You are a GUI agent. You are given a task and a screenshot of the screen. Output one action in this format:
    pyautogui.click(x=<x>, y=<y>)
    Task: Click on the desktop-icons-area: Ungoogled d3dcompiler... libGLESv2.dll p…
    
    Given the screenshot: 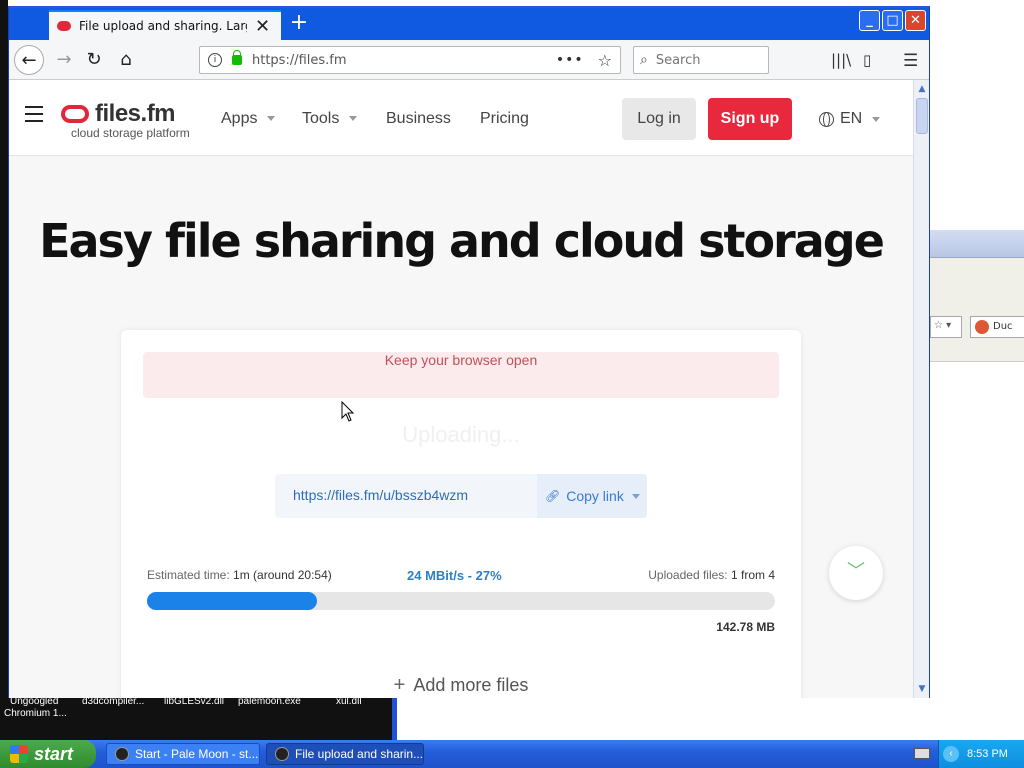 What is the action you would take?
    pyautogui.click(x=196, y=718)
    